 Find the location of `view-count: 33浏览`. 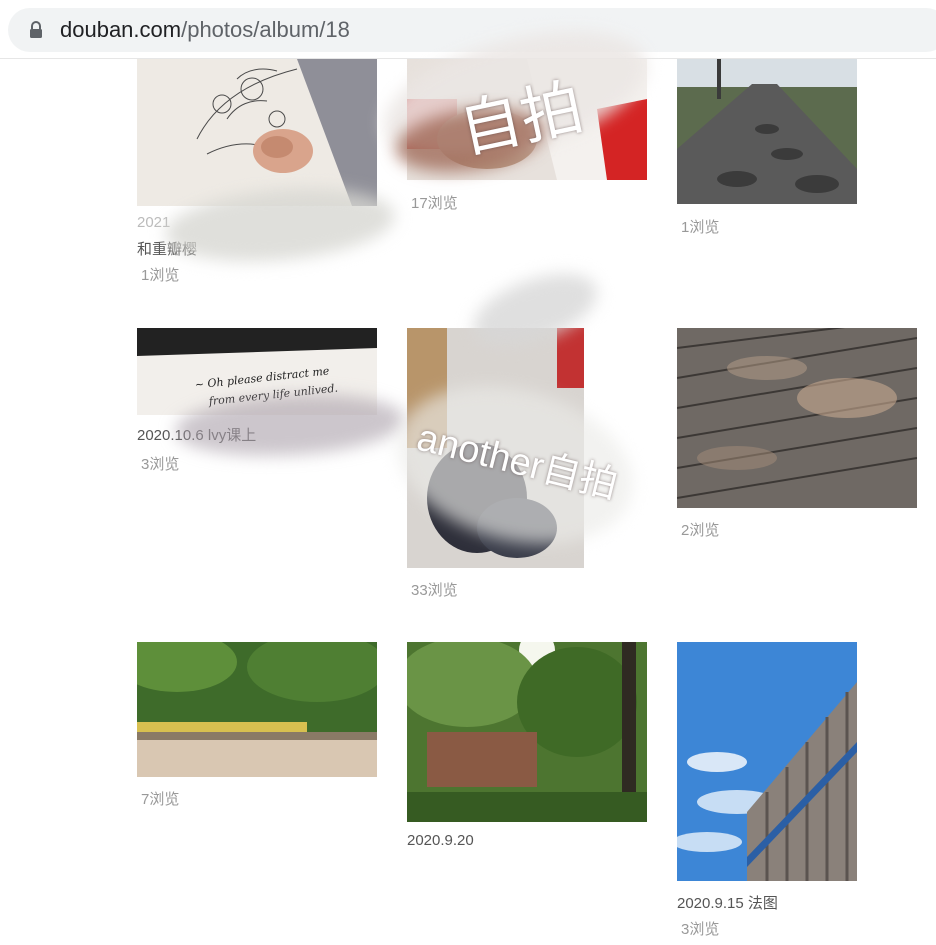

view-count: 33浏览 is located at coordinates (434, 590).